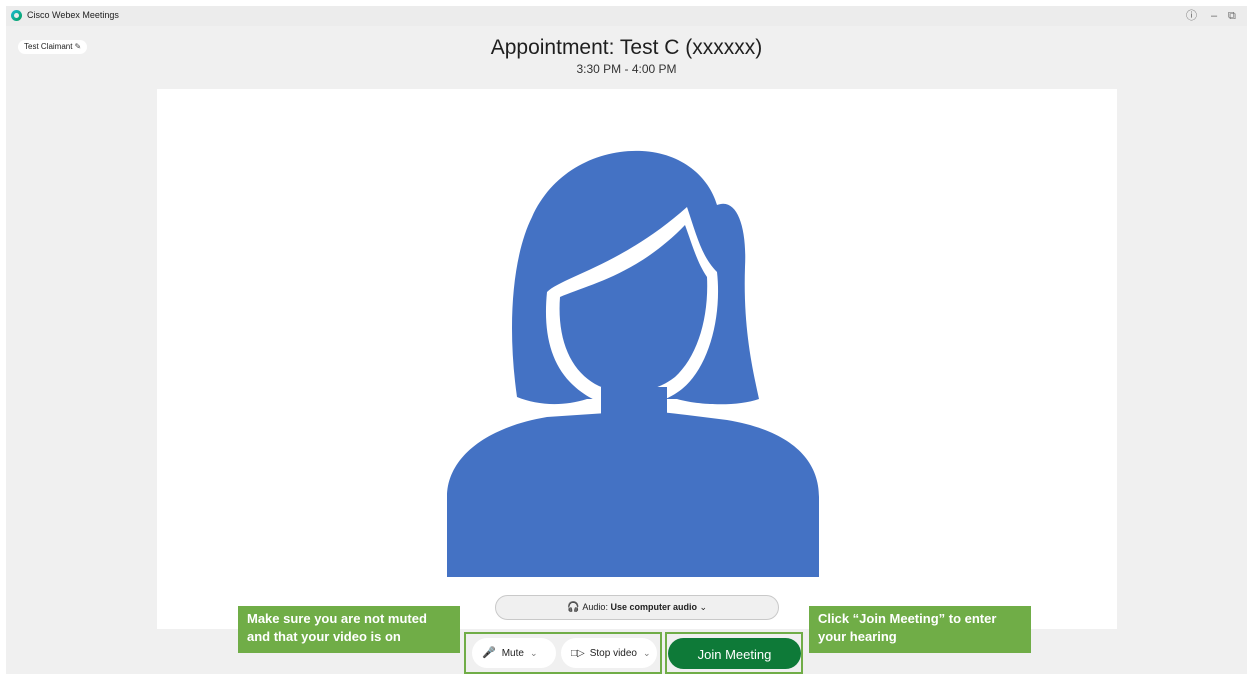 The height and width of the screenshot is (674, 1253). Describe the element at coordinates (578, 653) in the screenshot. I see `camera-icon: □▷` at that location.